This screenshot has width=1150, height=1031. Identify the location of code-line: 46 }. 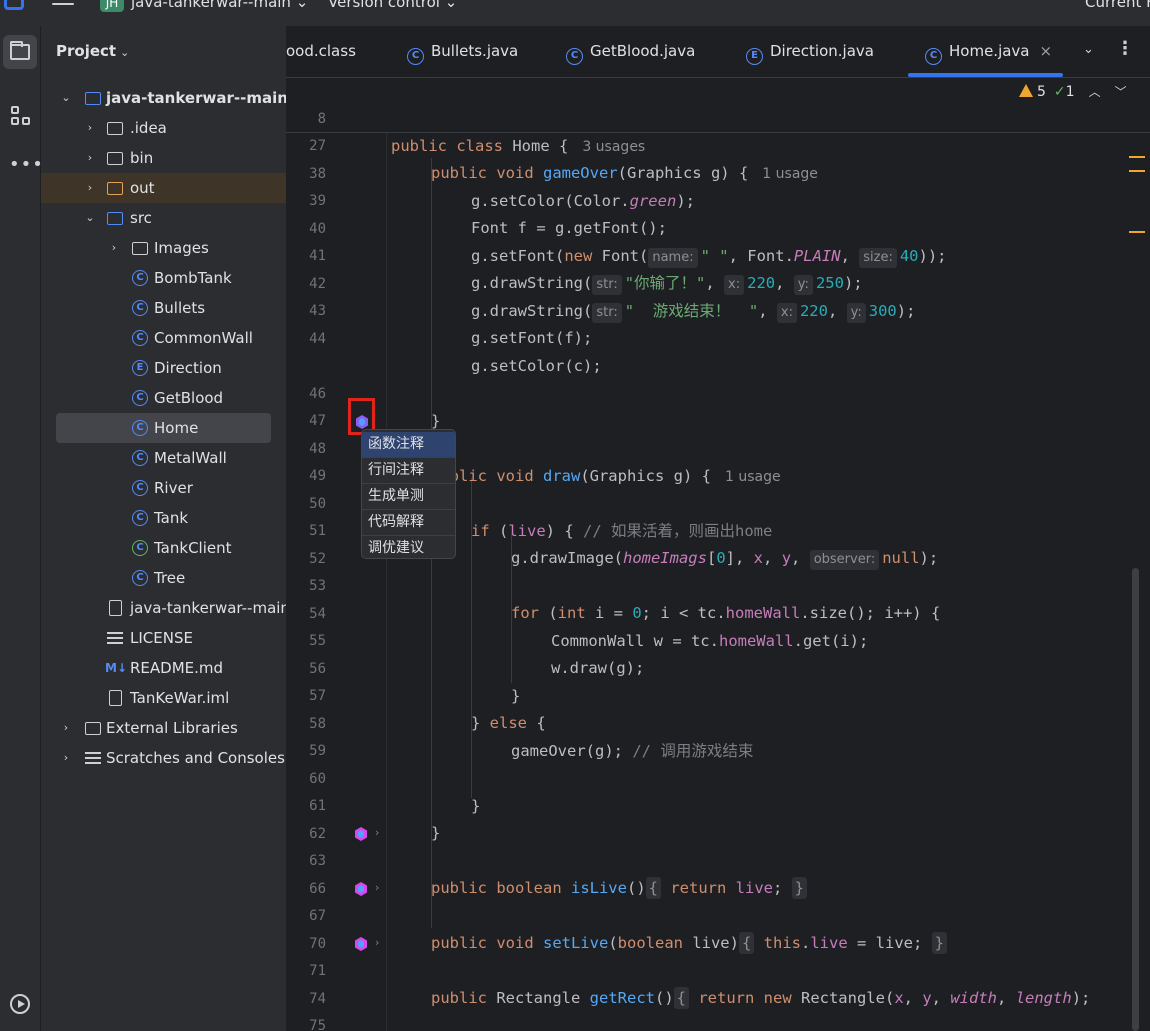
(718, 392).